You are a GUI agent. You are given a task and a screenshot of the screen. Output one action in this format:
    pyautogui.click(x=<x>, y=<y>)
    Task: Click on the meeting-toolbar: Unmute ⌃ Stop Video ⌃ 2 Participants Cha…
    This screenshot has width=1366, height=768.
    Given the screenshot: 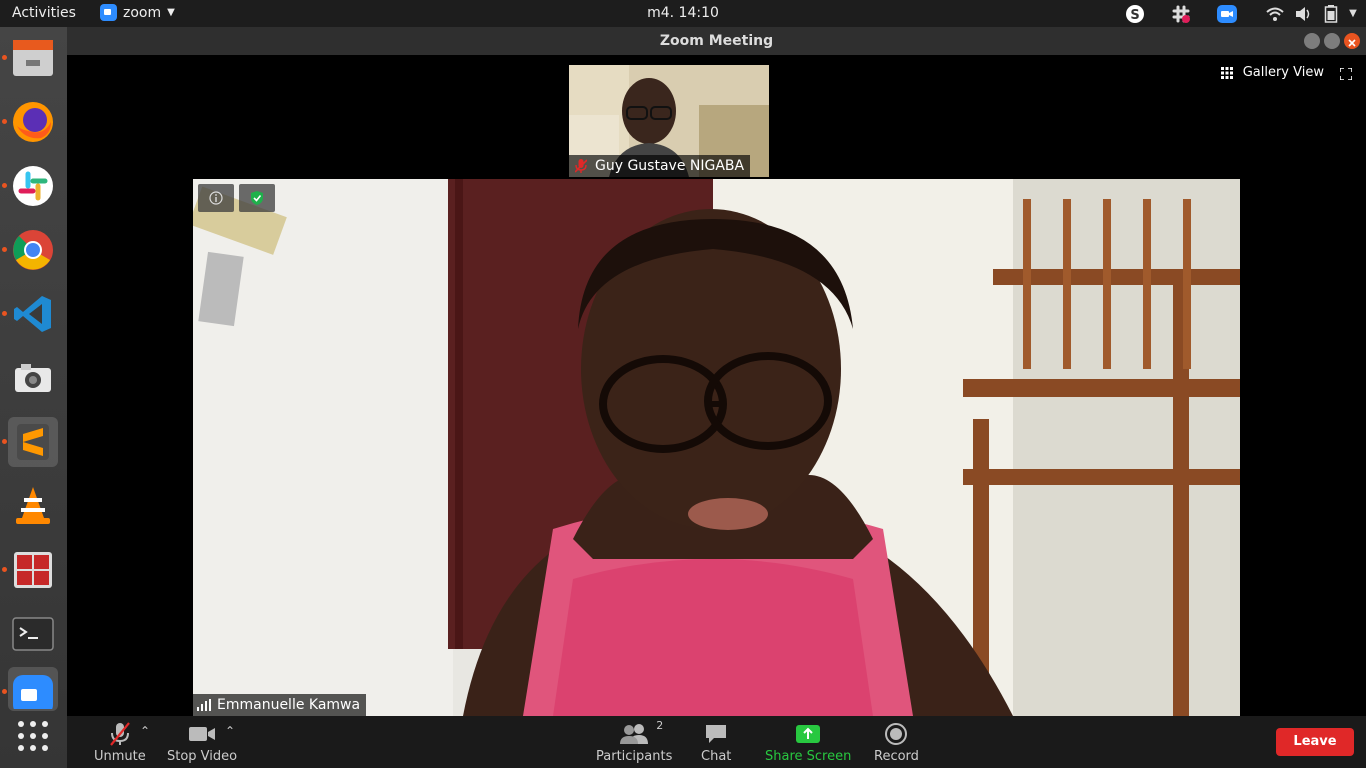 What is the action you would take?
    pyautogui.click(x=716, y=742)
    